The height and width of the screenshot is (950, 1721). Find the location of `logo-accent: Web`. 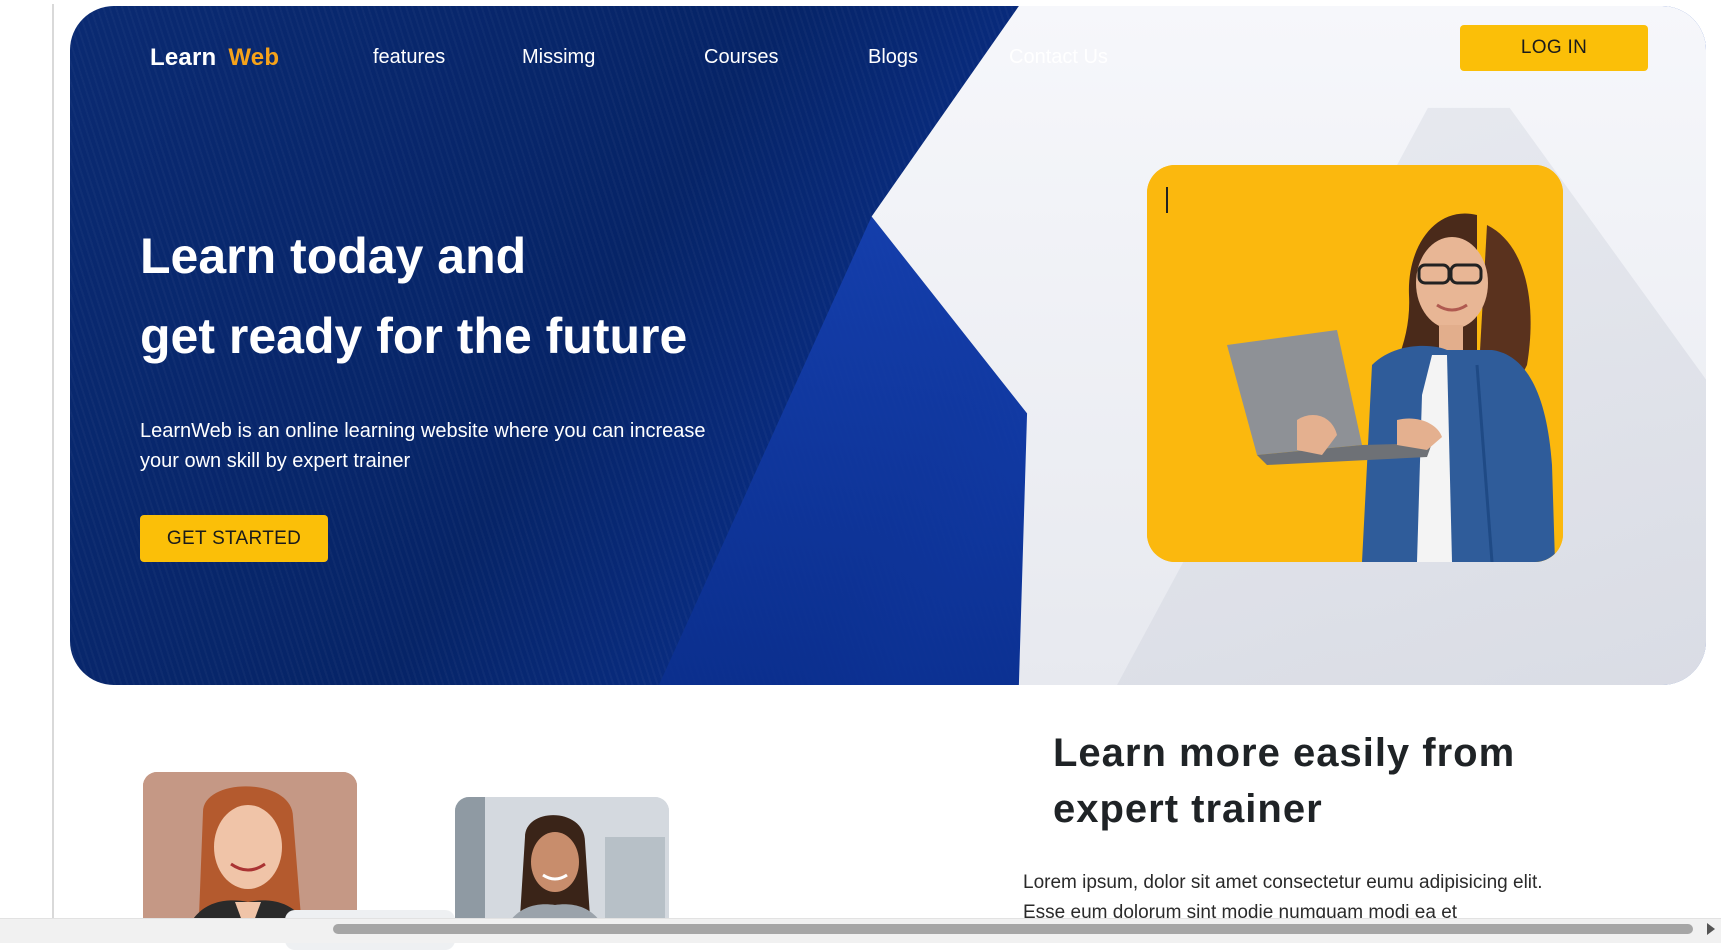

logo-accent: Web is located at coordinates (254, 57).